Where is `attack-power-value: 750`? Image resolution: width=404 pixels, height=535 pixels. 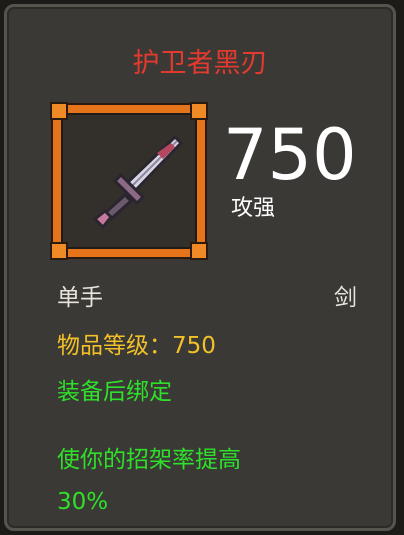
attack-power-value: 750 is located at coordinates (290, 155).